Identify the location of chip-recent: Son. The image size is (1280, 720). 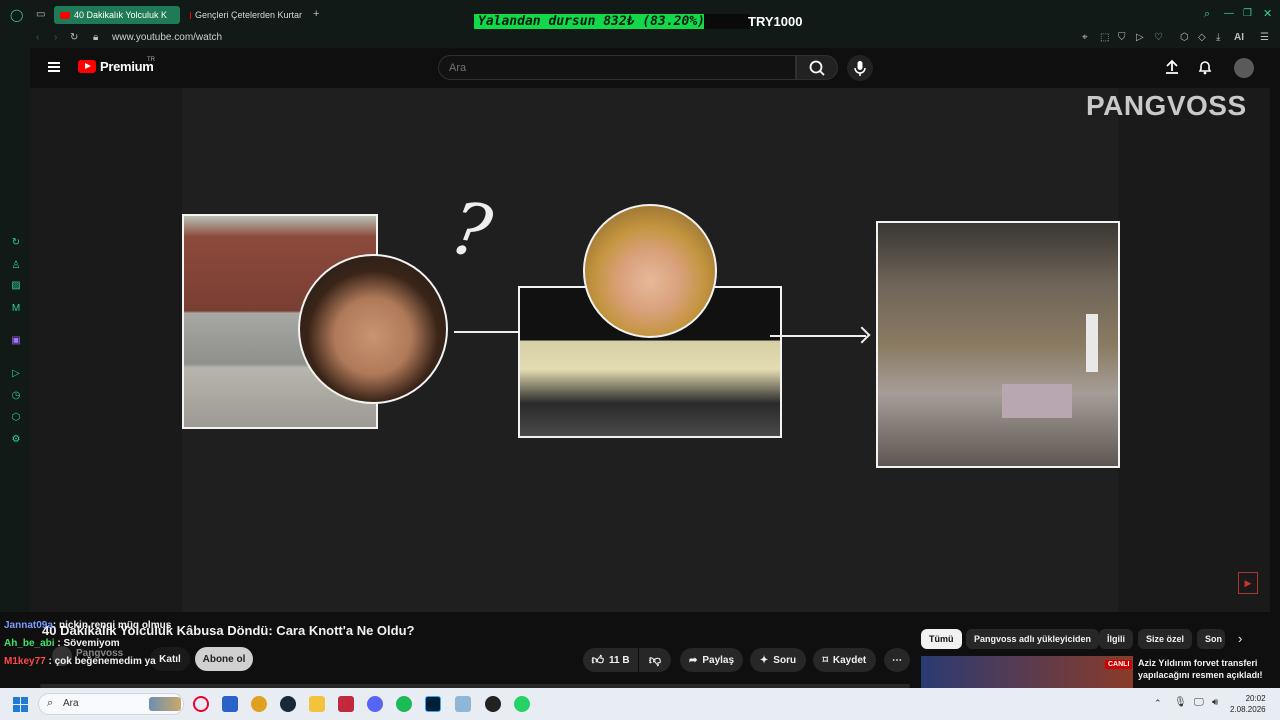
(1211, 639).